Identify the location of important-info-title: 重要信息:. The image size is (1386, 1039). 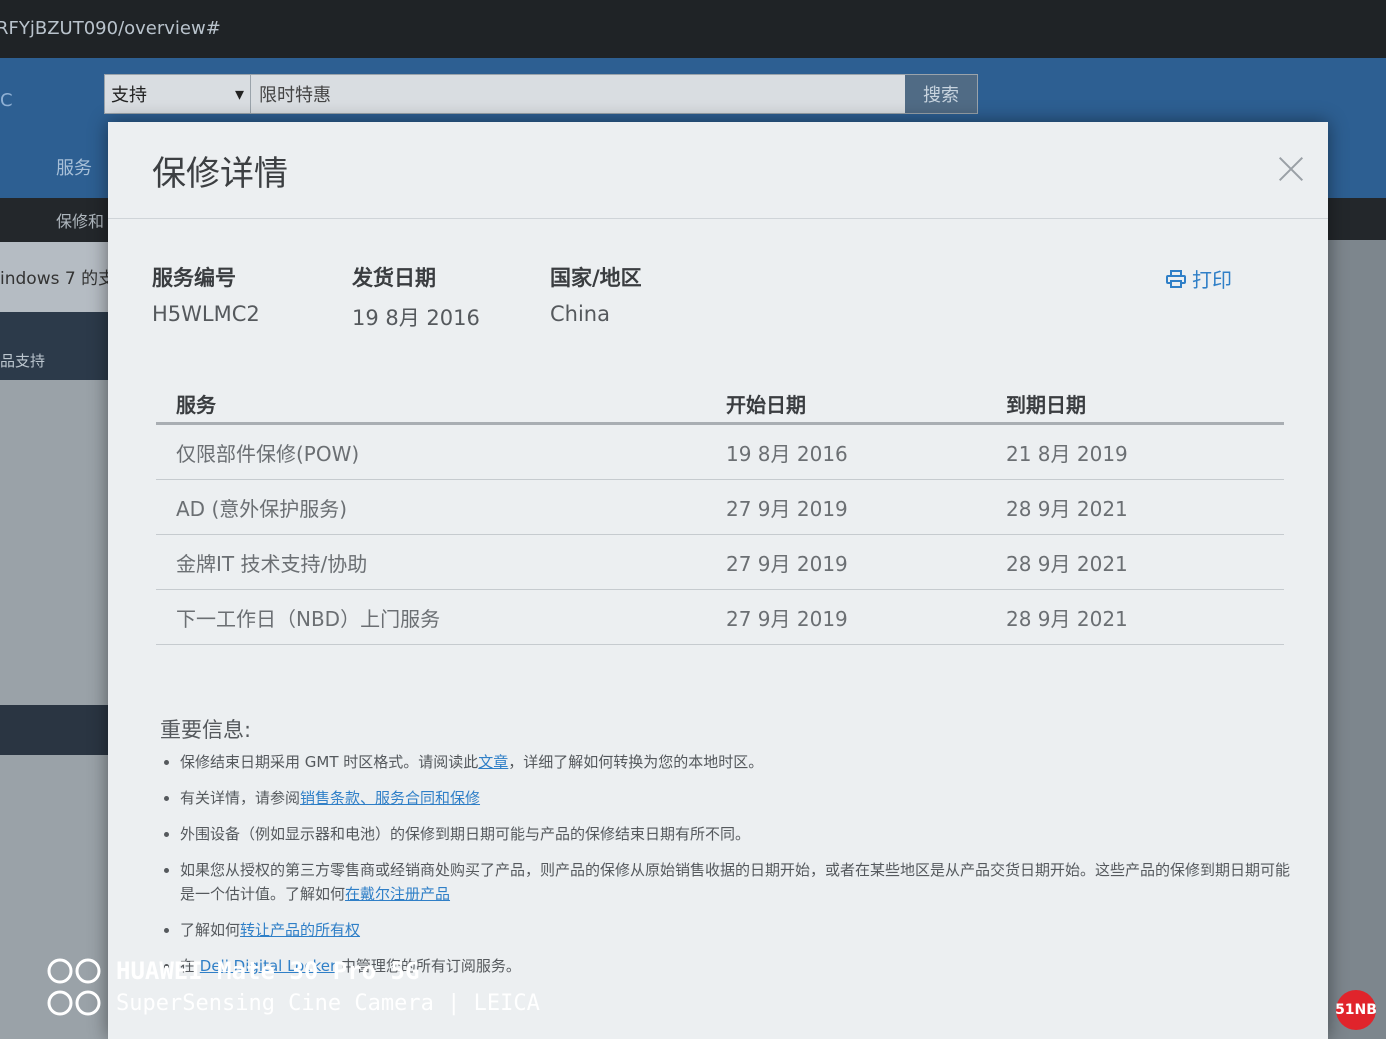
(206, 730).